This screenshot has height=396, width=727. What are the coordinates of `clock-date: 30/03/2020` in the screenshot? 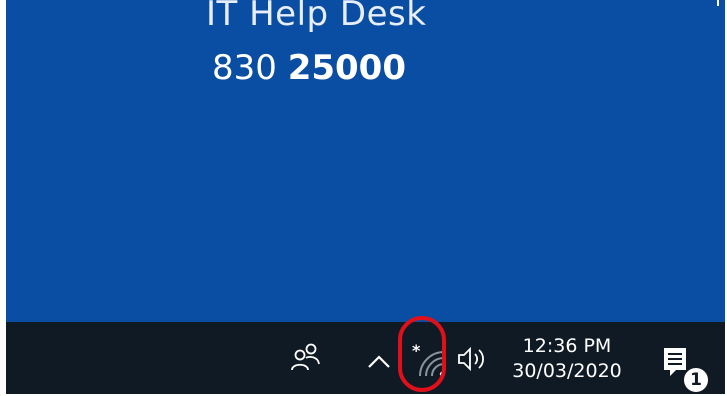 It's located at (567, 371).